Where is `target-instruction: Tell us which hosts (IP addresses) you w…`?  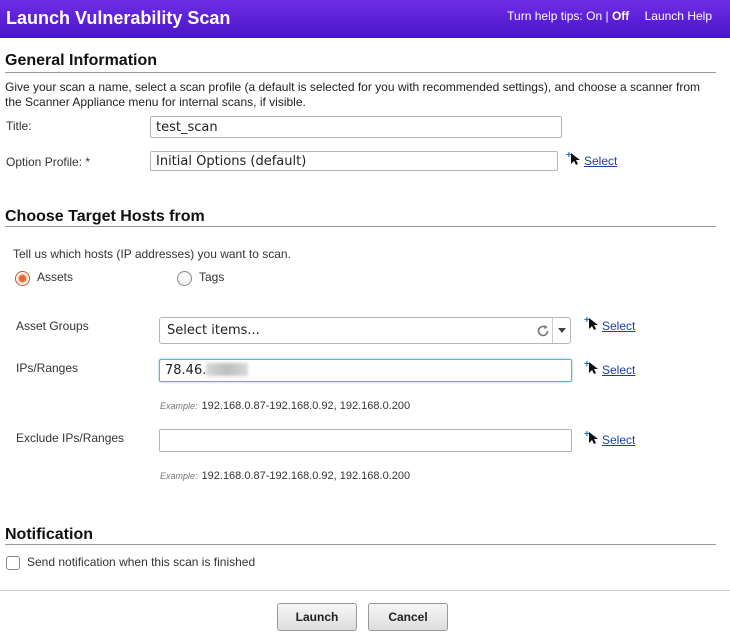 target-instruction: Tell us which hosts (IP addresses) you w… is located at coordinates (152, 254).